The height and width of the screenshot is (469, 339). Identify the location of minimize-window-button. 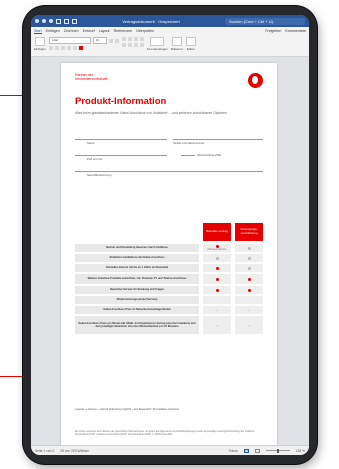
(44, 21).